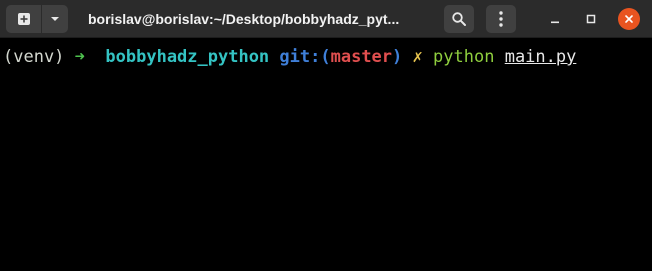 The height and width of the screenshot is (271, 652). I want to click on kebab-menu-icon, so click(501, 19).